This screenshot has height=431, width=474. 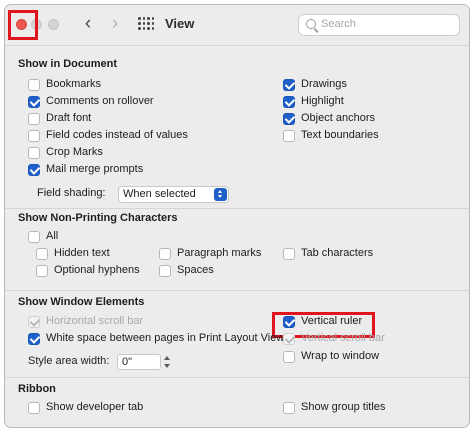 I want to click on updown-chevron-icon, so click(x=220, y=194).